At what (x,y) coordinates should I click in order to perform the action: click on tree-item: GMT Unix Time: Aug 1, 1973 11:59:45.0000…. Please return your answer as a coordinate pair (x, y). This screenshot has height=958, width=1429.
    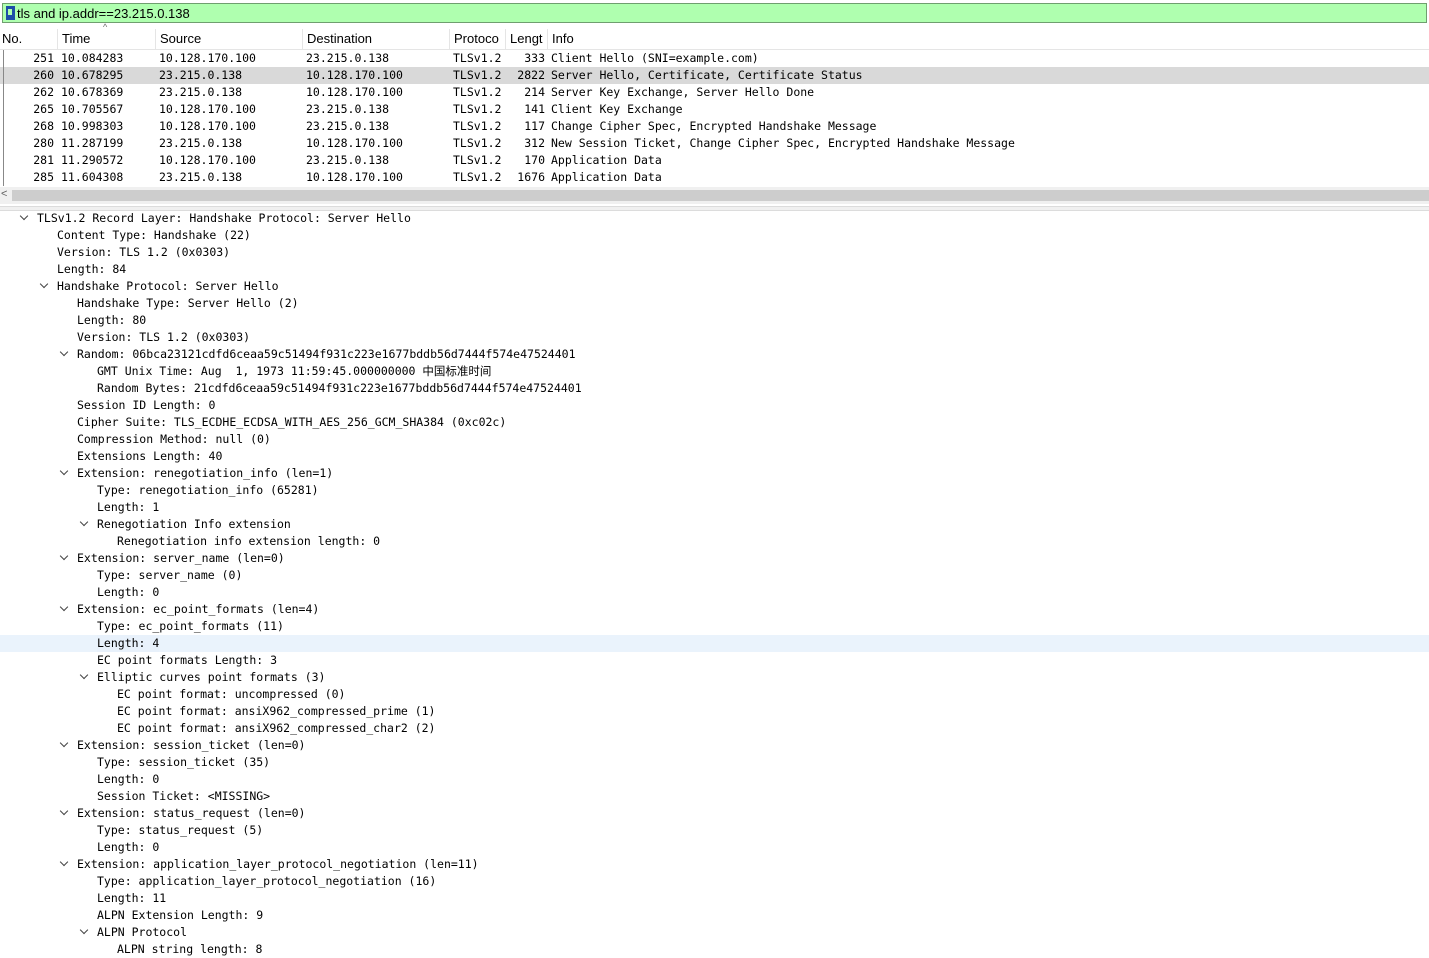
    Looking at the image, I should click on (714, 371).